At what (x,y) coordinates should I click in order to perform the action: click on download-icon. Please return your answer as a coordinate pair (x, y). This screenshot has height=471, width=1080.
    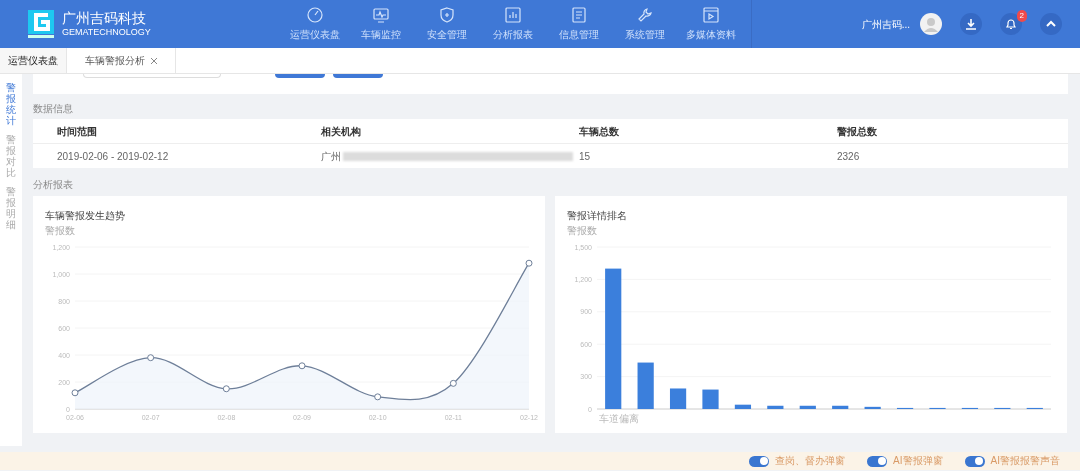
    Looking at the image, I should click on (971, 24).